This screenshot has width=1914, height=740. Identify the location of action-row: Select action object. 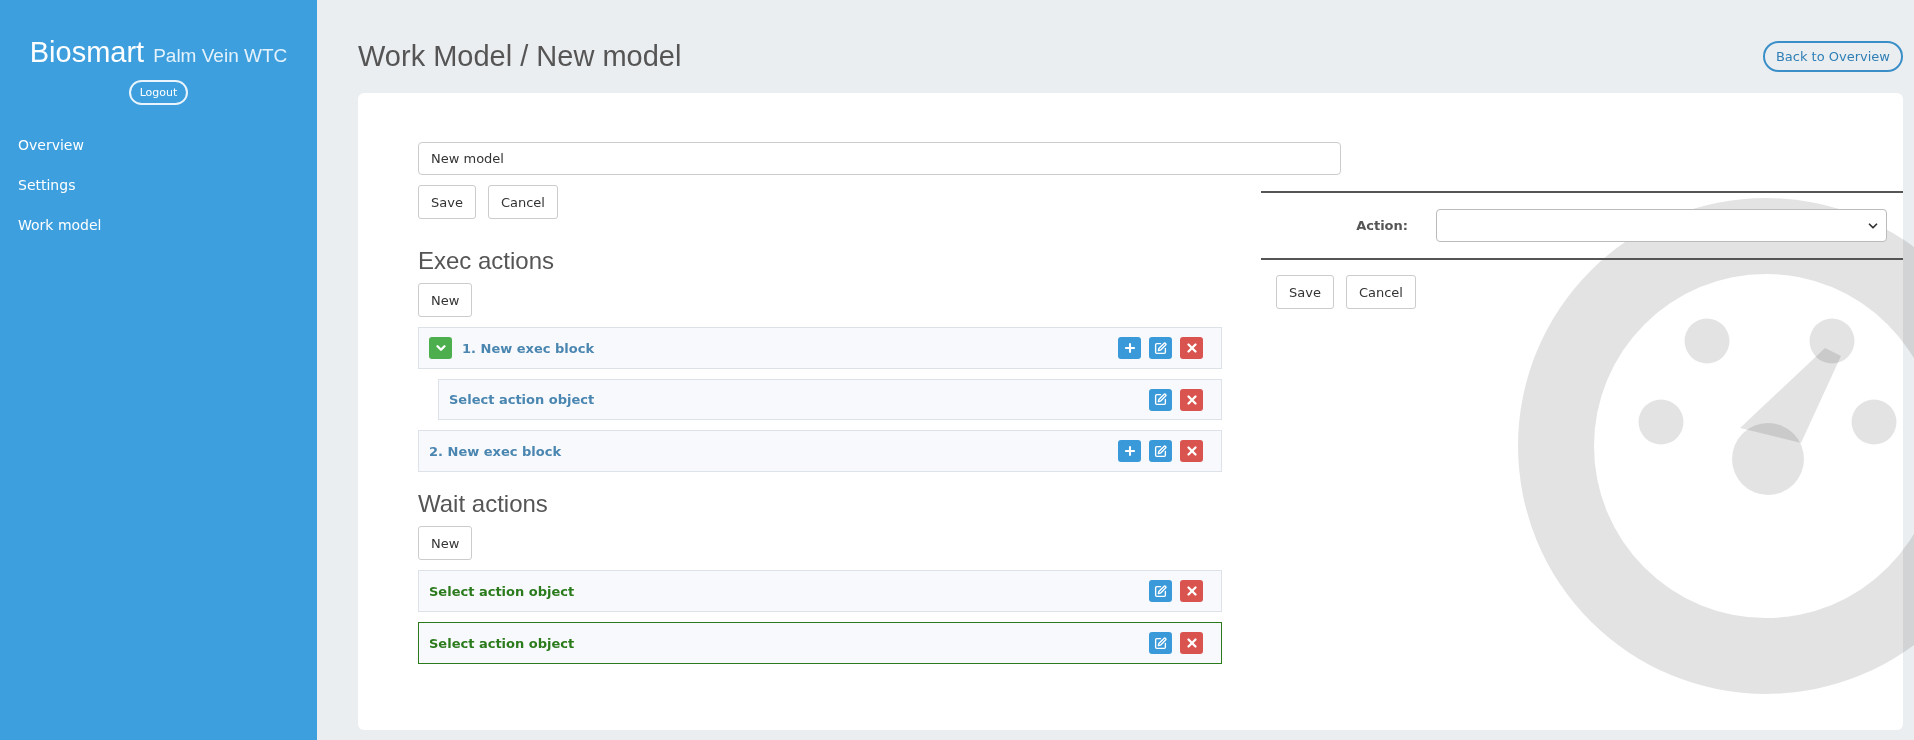
(830, 399).